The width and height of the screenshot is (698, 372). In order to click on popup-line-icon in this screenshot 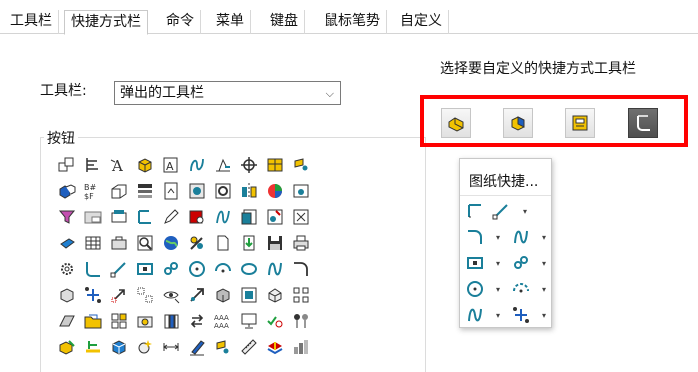, I will do `click(501, 211)`.